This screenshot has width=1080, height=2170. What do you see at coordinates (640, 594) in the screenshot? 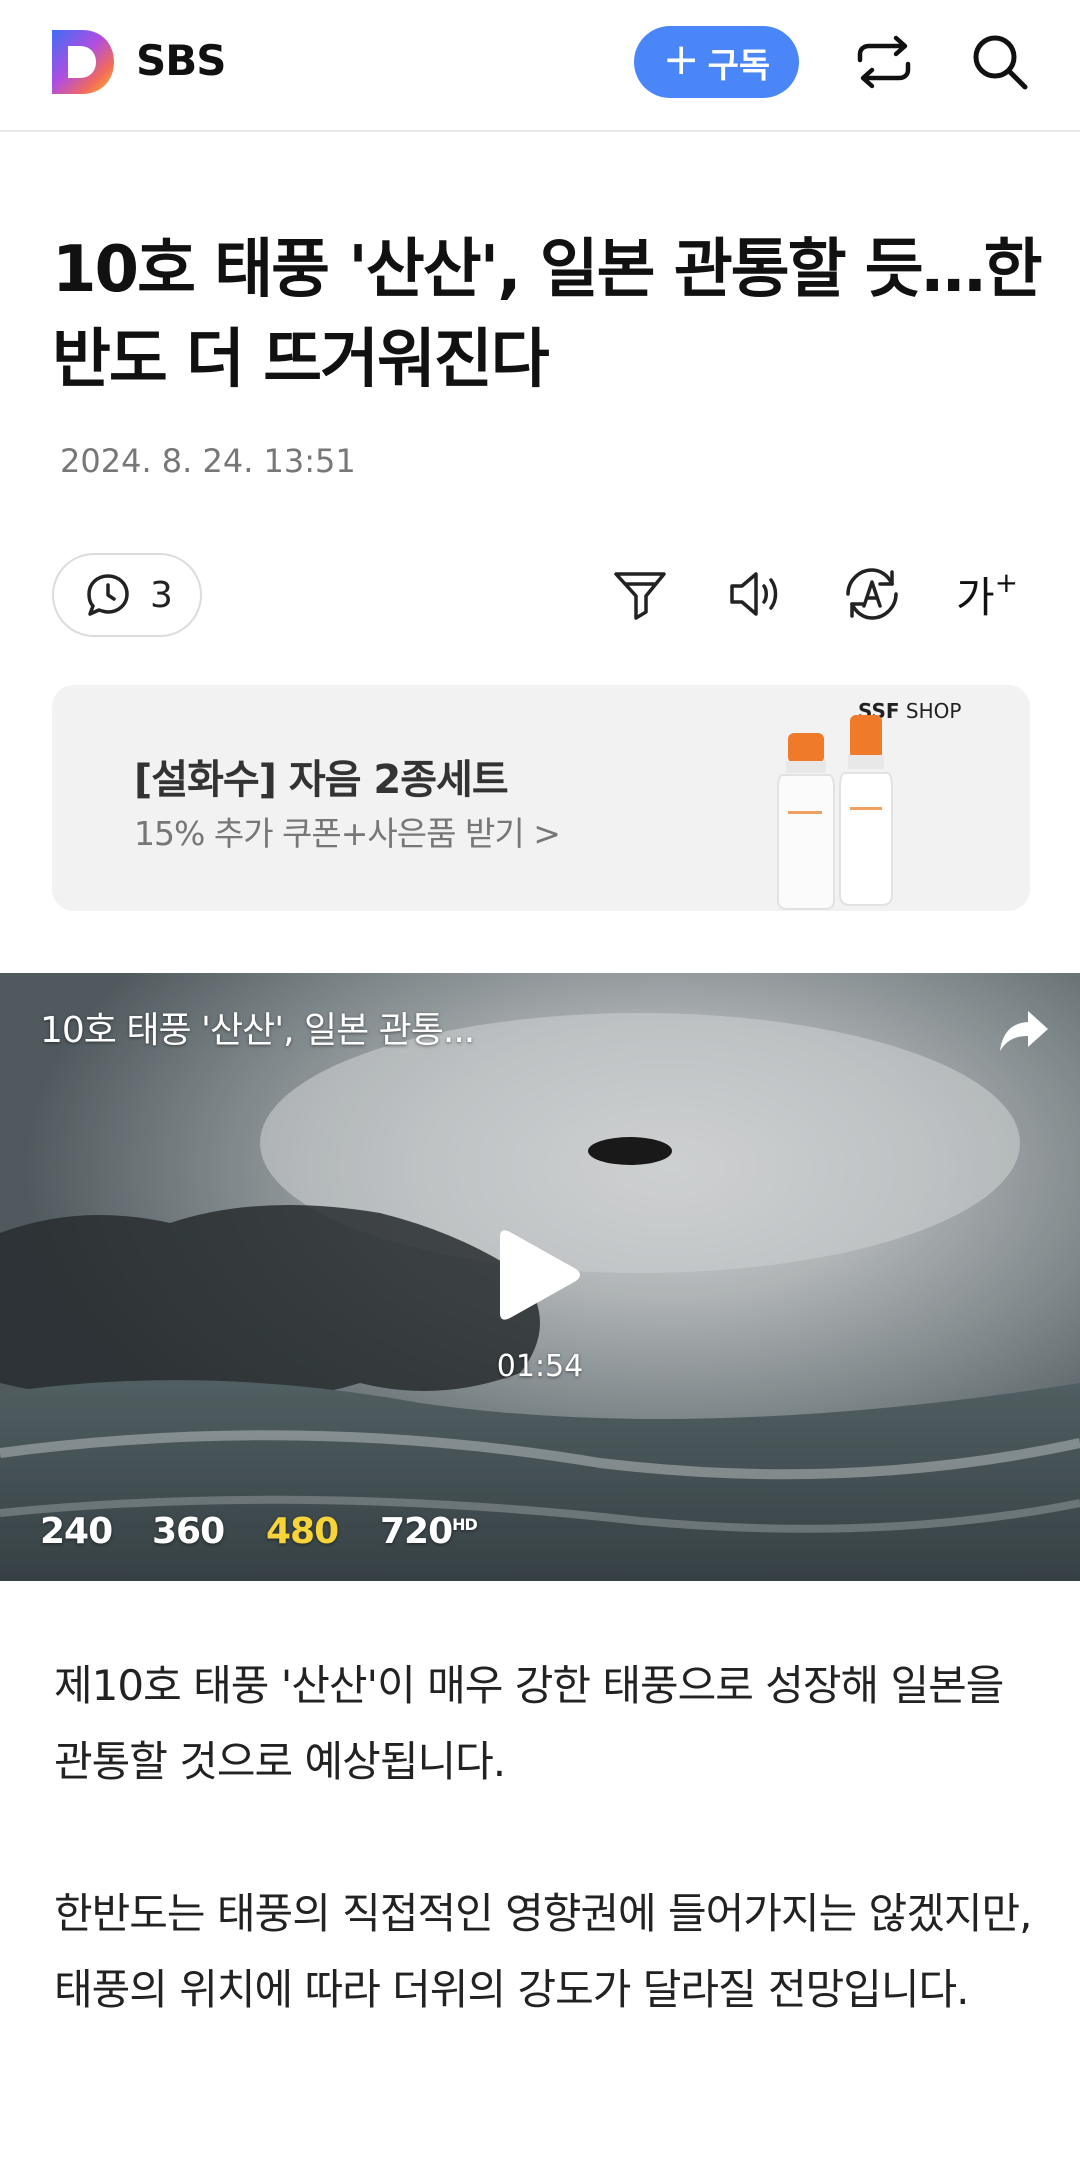
I see `summary-filter-icon` at bounding box center [640, 594].